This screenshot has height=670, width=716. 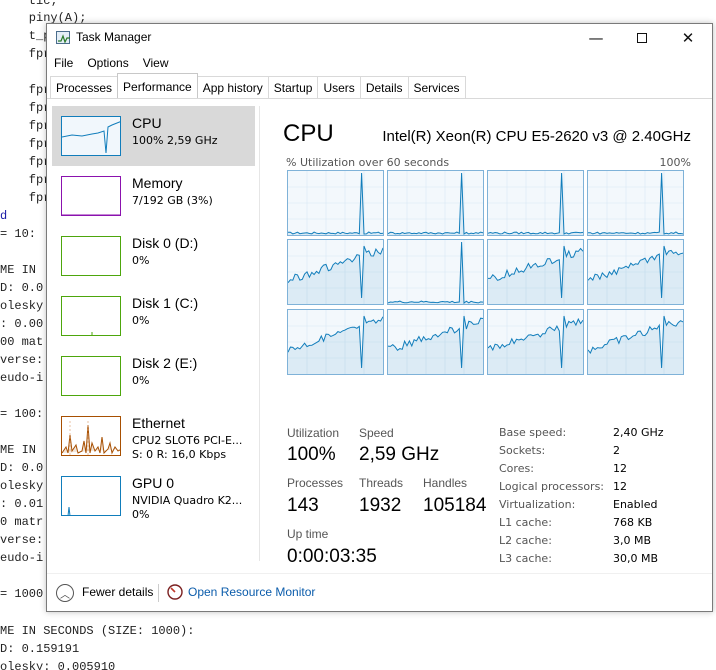 I want to click on gpu-0-thumbnail-graph, so click(x=91, y=496).